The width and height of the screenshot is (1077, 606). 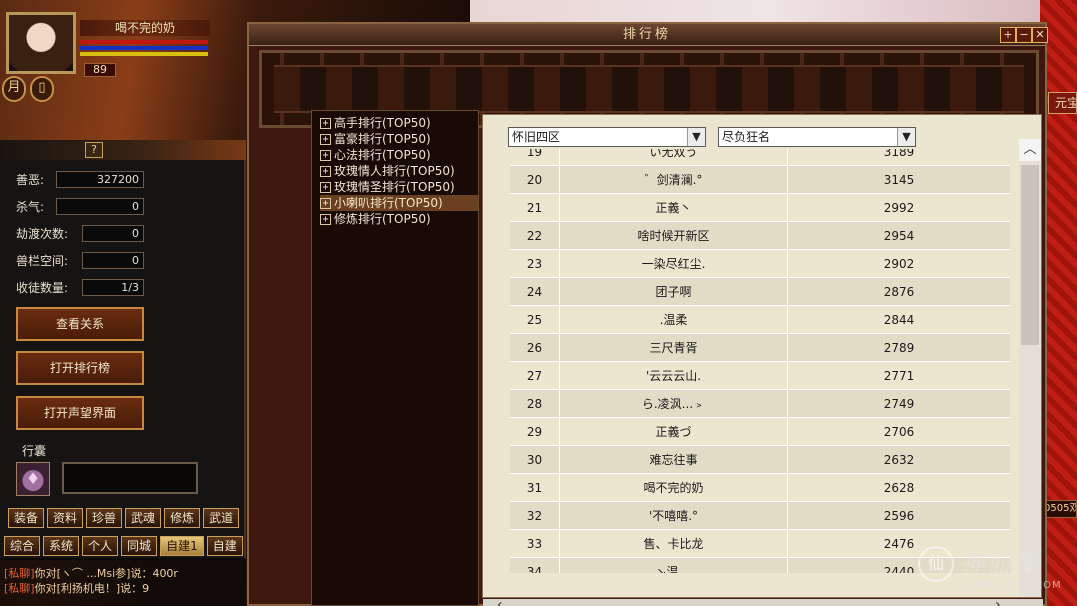 I want to click on tab-chat-city: 同城, so click(x=139, y=546).